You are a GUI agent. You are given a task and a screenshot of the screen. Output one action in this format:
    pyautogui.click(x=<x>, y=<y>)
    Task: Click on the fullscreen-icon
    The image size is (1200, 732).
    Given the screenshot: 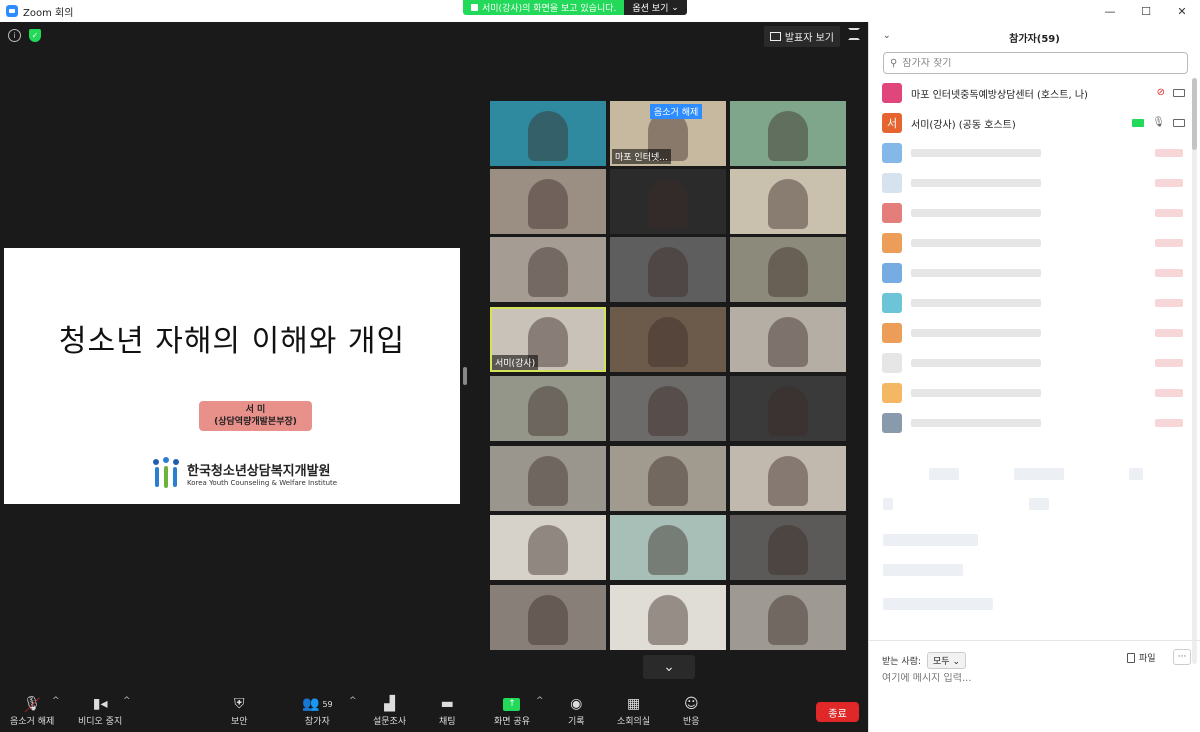 What is the action you would take?
    pyautogui.click(x=854, y=34)
    